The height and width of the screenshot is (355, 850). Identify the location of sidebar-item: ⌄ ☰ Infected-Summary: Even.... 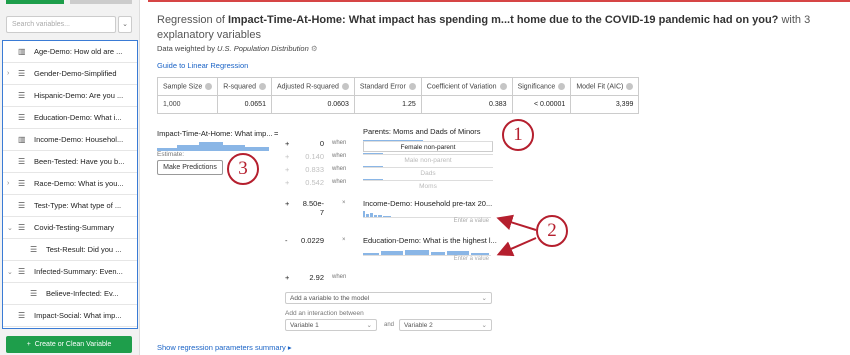
(70, 272).